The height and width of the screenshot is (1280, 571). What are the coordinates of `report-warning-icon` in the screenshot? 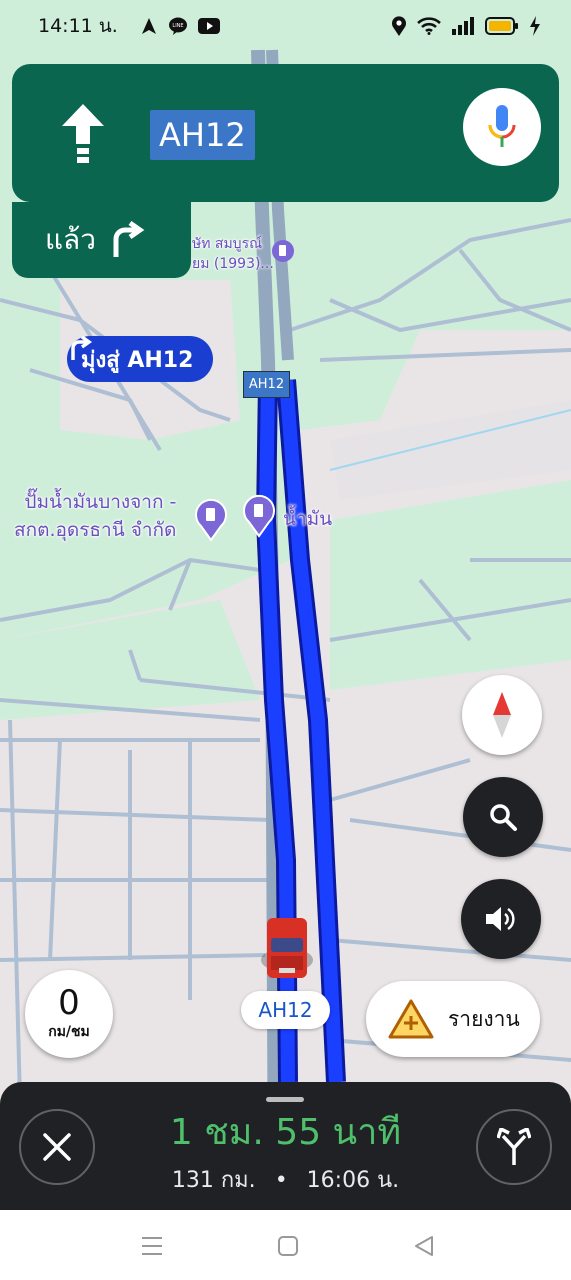 It's located at (411, 1019).